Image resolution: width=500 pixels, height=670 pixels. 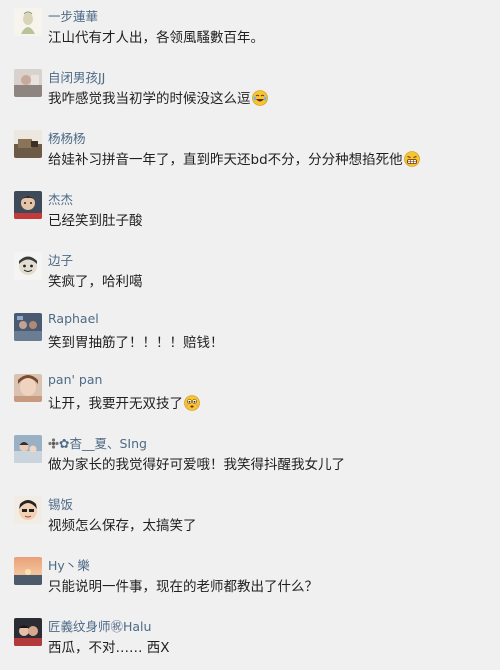 What do you see at coordinates (250, 217) in the screenshot?
I see `comment-item: 杰杰 已经笑到肚子酸` at bounding box center [250, 217].